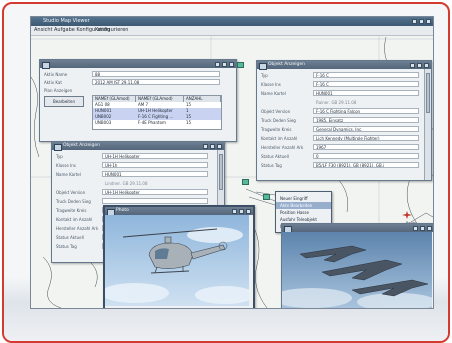 This screenshot has height=343, width=452. I want to click on window-title-bar: Photo, so click(179, 211).